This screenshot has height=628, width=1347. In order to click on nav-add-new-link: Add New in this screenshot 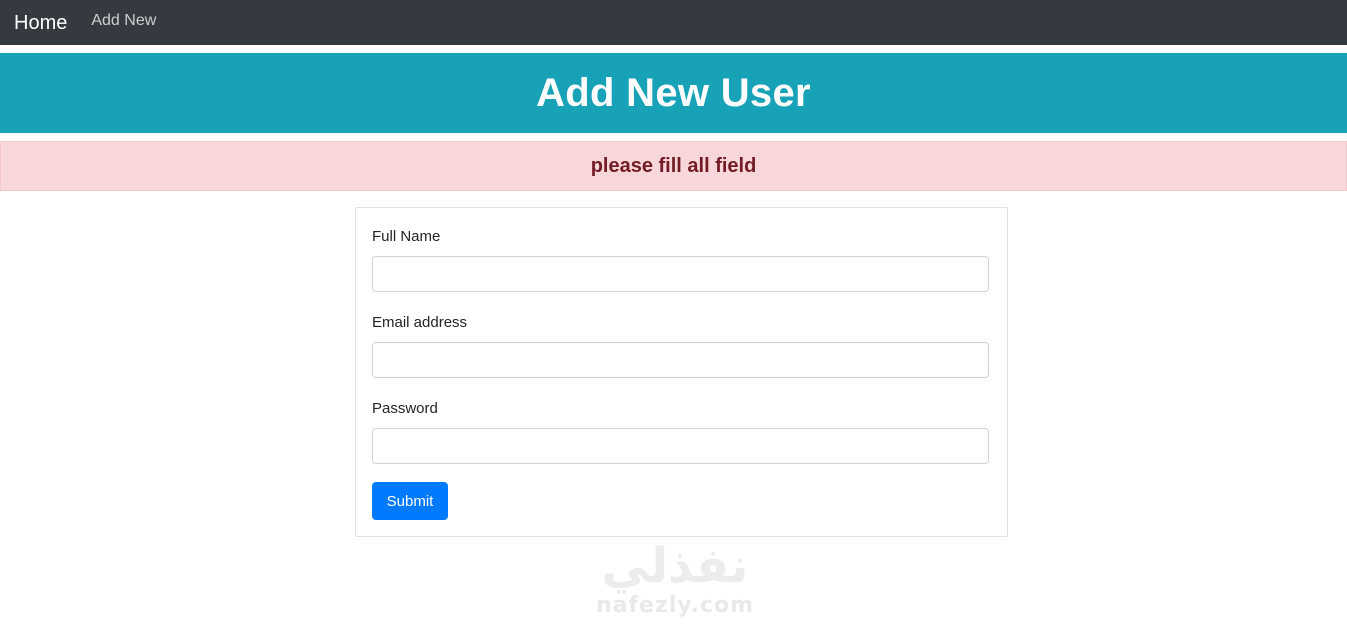, I will do `click(123, 21)`.